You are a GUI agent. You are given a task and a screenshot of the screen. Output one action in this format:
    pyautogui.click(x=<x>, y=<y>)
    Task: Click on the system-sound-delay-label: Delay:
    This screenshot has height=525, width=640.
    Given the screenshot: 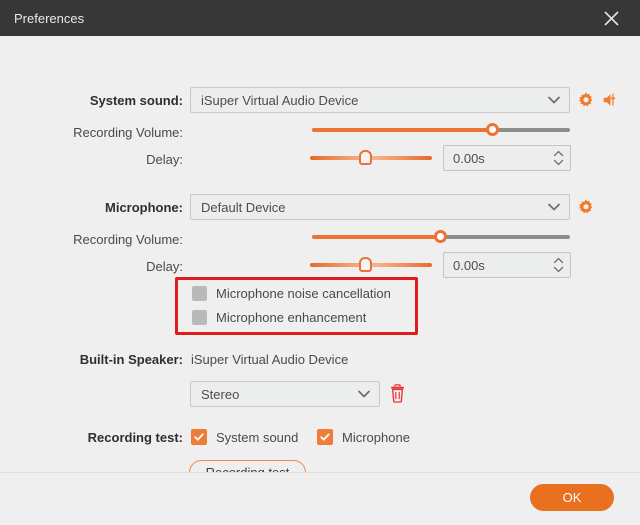 What is the action you would take?
    pyautogui.click(x=164, y=159)
    